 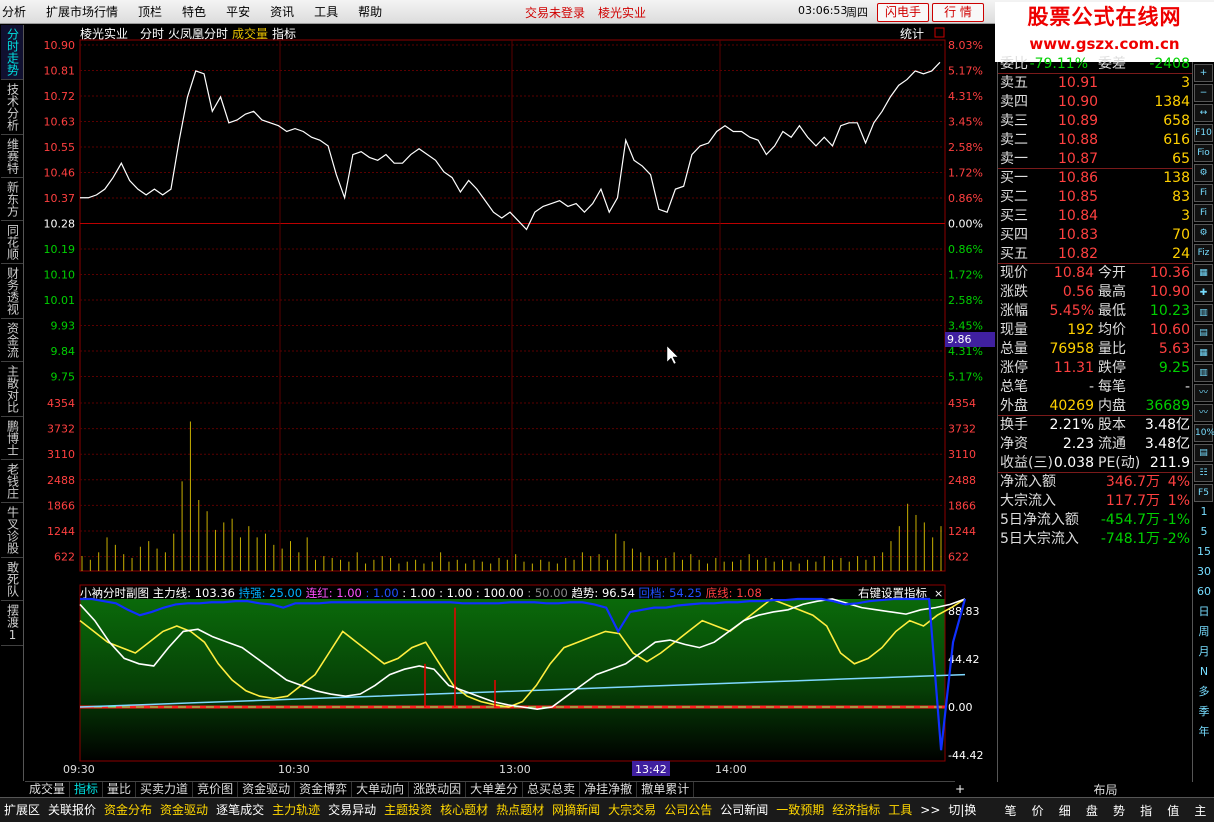 What do you see at coordinates (930, 810) in the screenshot?
I see `extension-tab: >>` at bounding box center [930, 810].